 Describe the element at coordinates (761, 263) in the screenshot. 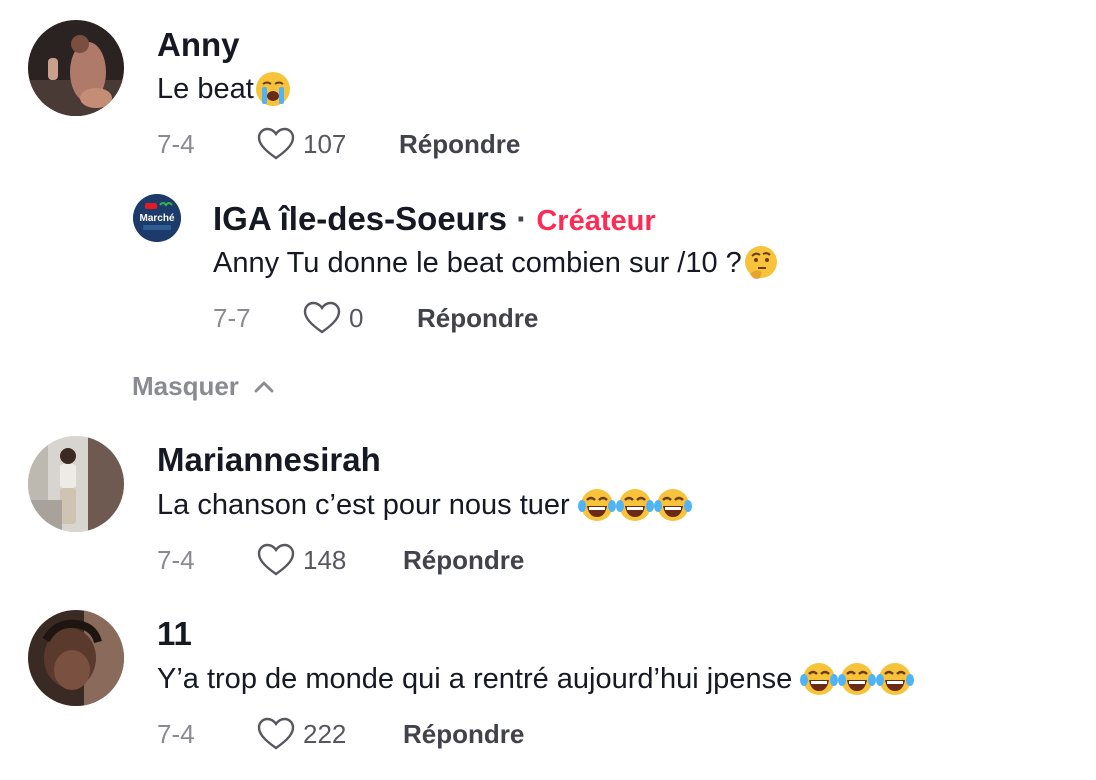

I see `thinking-face-icon` at that location.